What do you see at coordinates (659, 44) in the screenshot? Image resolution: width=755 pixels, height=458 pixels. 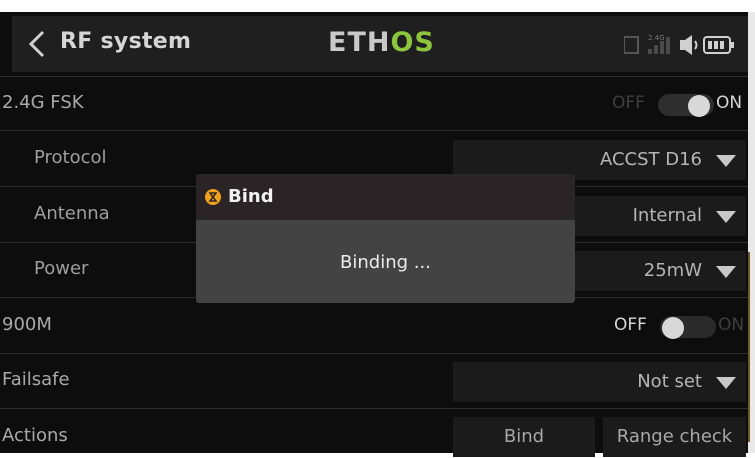 I see `signal-icon: 2.4G` at bounding box center [659, 44].